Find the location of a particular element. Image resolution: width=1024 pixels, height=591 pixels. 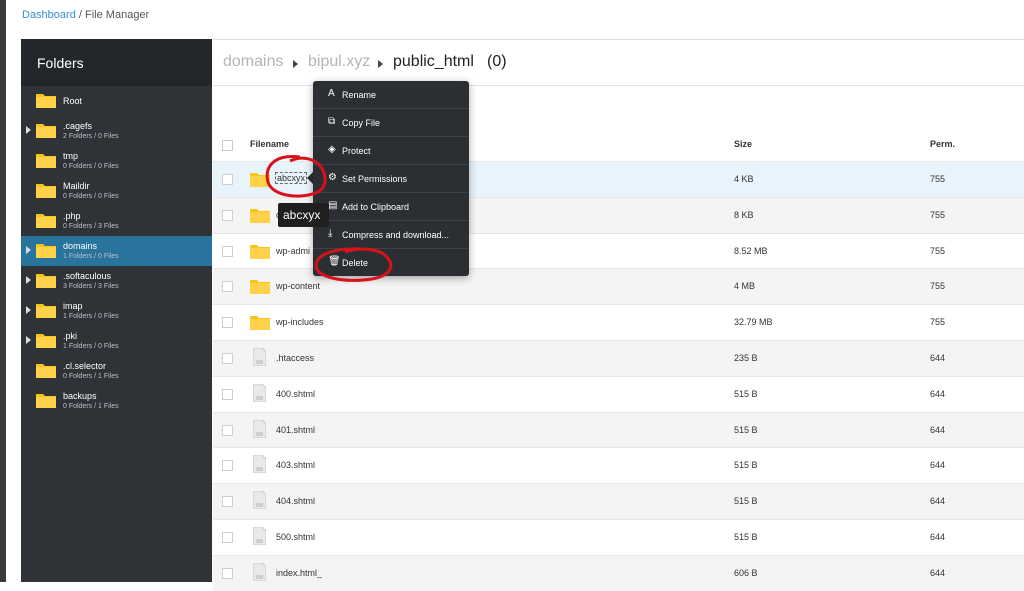

window-edge is located at coordinates (3, 291).